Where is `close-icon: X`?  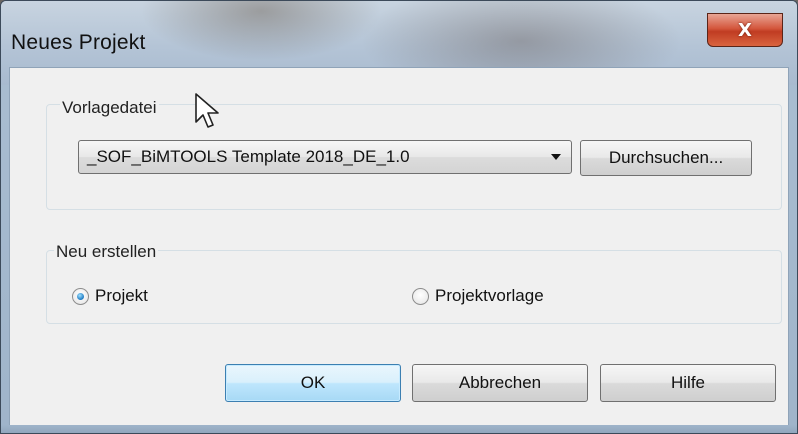 close-icon: X is located at coordinates (745, 30).